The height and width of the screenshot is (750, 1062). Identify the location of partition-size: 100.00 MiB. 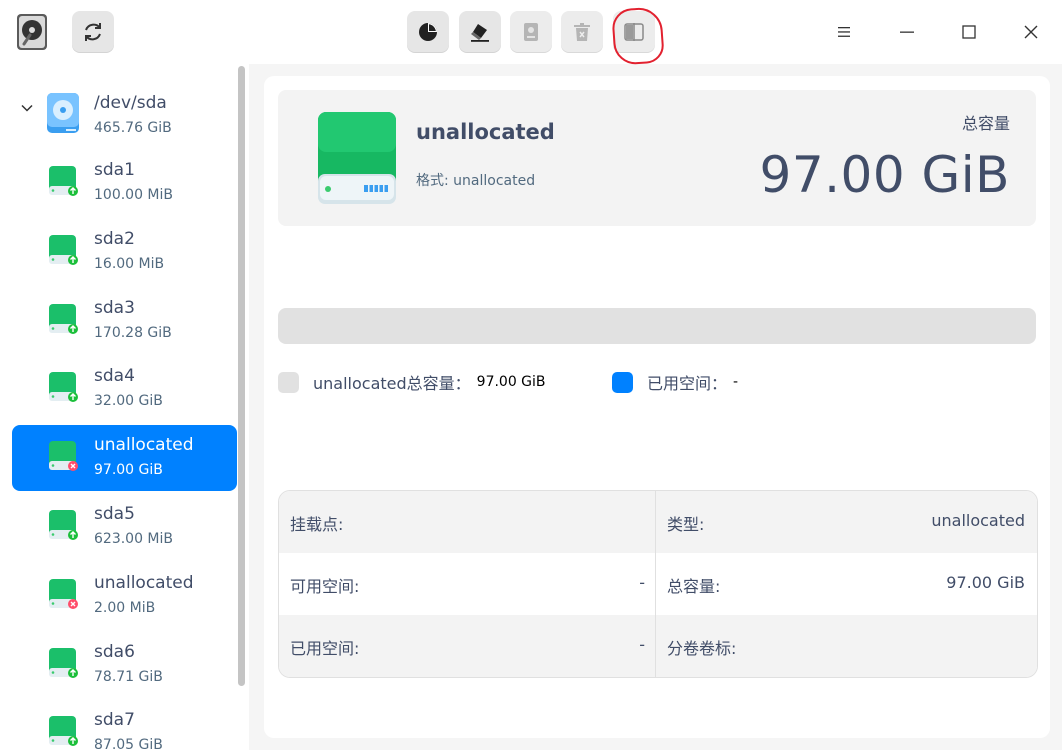
(134, 195).